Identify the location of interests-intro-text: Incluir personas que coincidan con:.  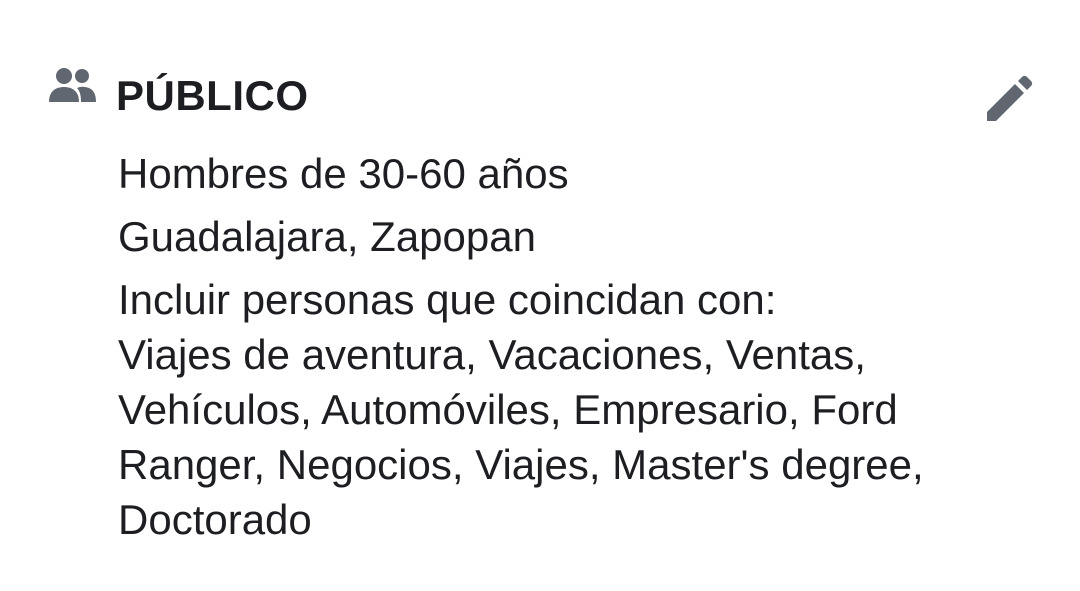
(447, 299).